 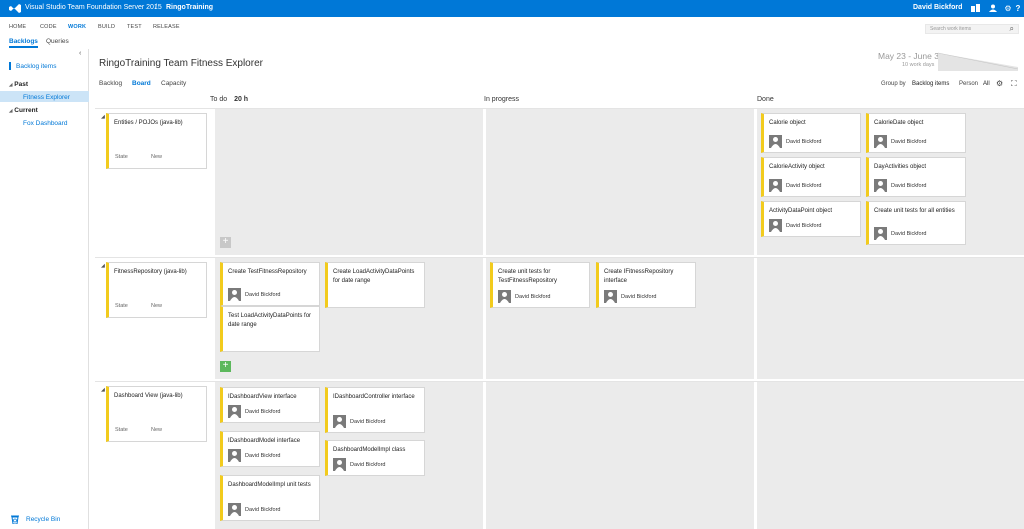 What do you see at coordinates (375, 458) in the screenshot?
I see `task-card: DashboardModelImpl class David Bickford` at bounding box center [375, 458].